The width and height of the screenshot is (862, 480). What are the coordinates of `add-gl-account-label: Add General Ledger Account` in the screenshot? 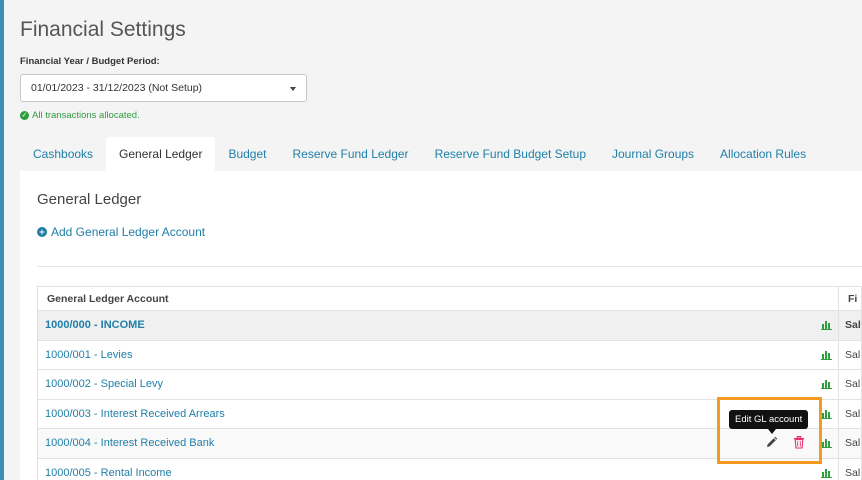 It's located at (128, 232).